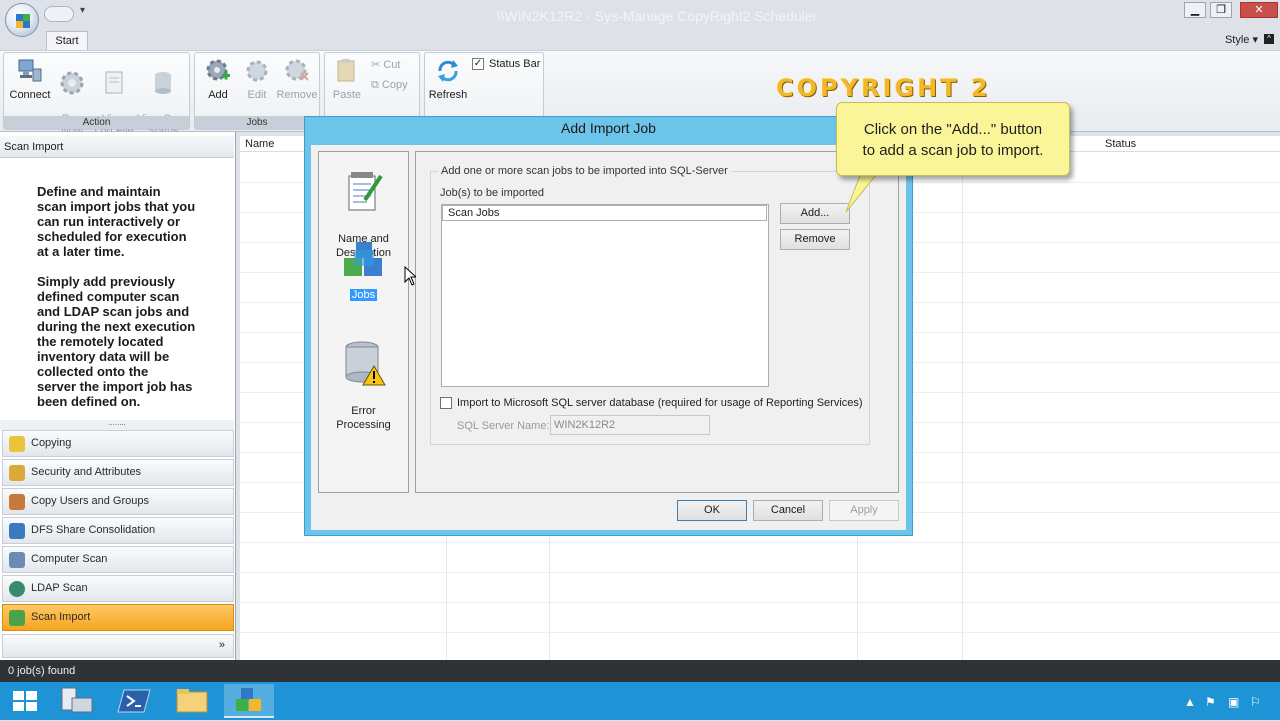 The width and height of the screenshot is (1280, 721). I want to click on app-logo-icon, so click(23, 21).